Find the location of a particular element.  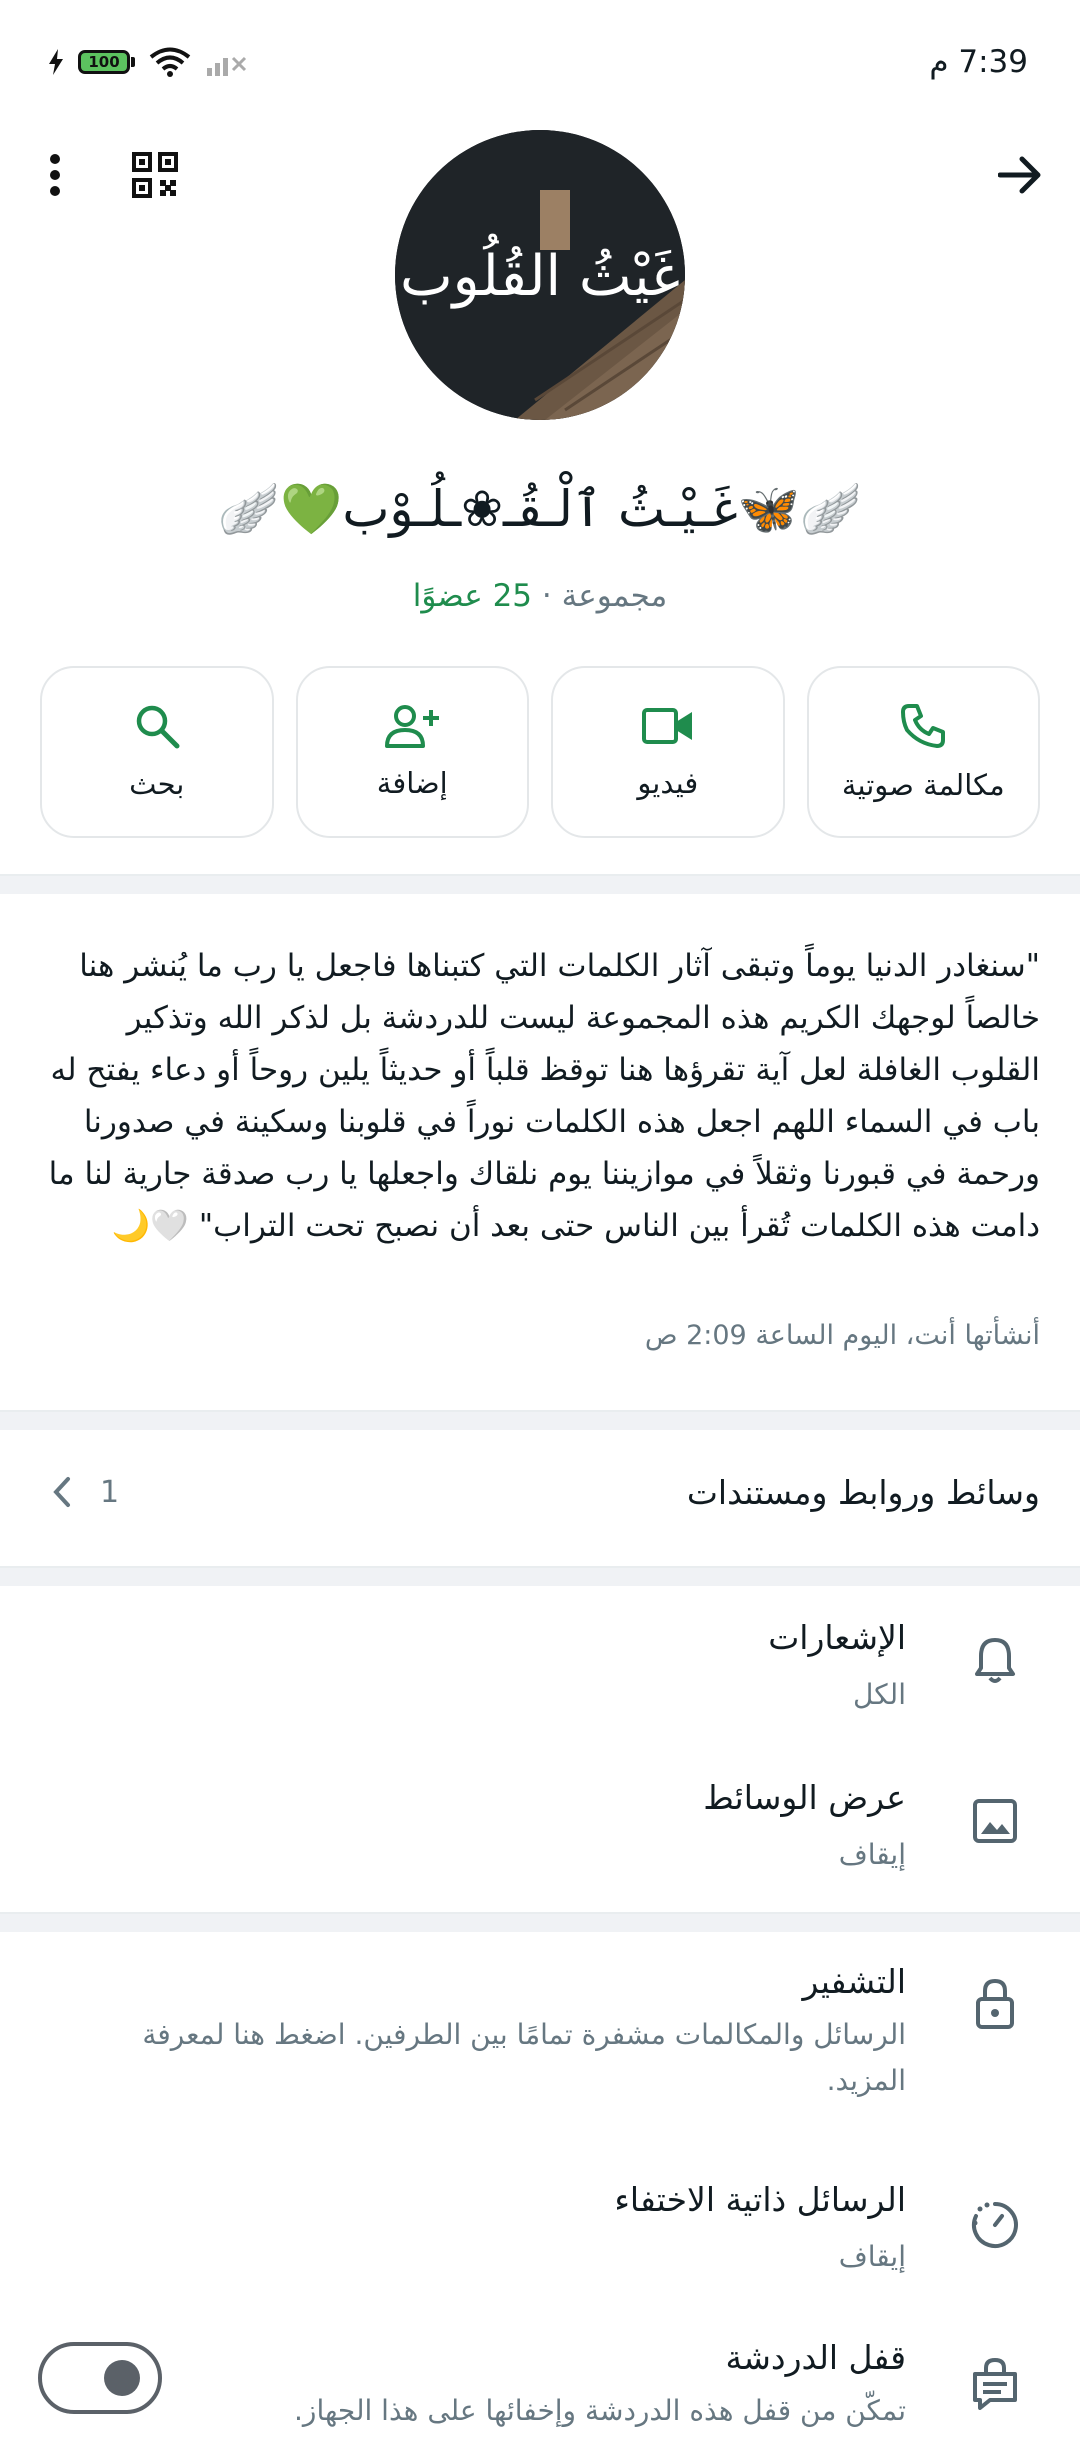

qr-code-button is located at coordinates (155, 175).